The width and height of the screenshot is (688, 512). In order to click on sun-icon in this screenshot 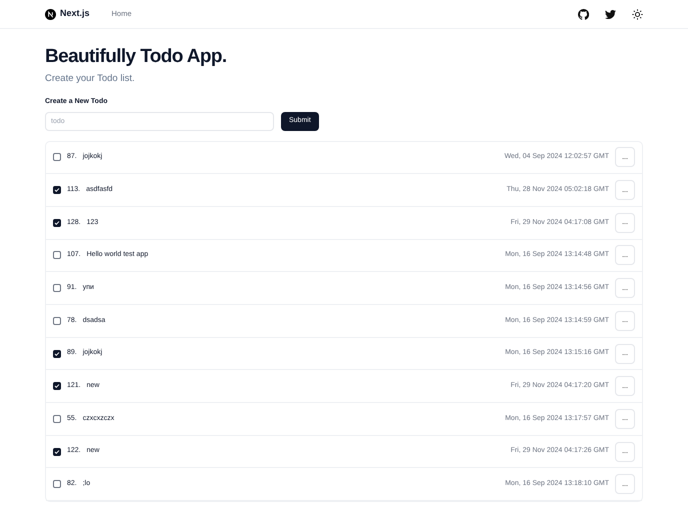, I will do `click(637, 14)`.